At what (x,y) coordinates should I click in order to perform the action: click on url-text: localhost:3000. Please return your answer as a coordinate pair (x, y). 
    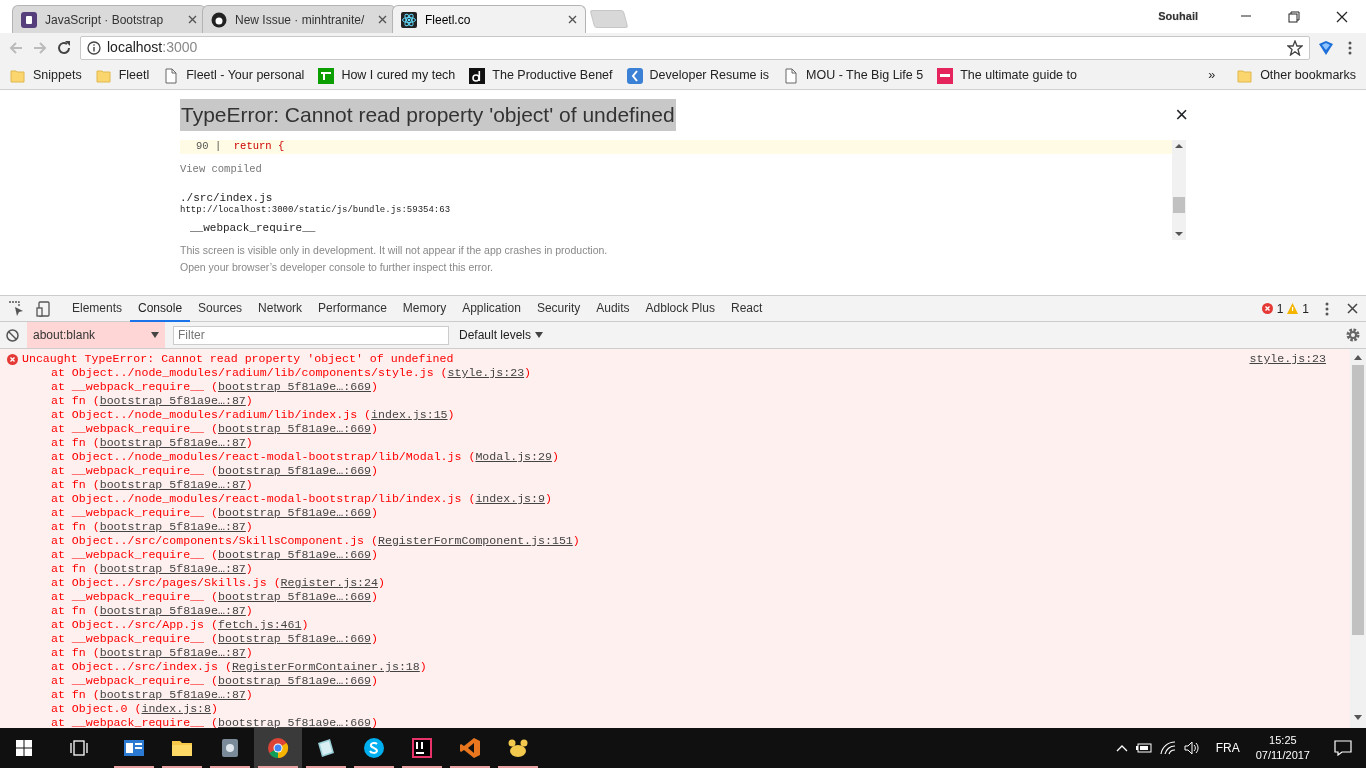
    Looking at the image, I should click on (153, 47).